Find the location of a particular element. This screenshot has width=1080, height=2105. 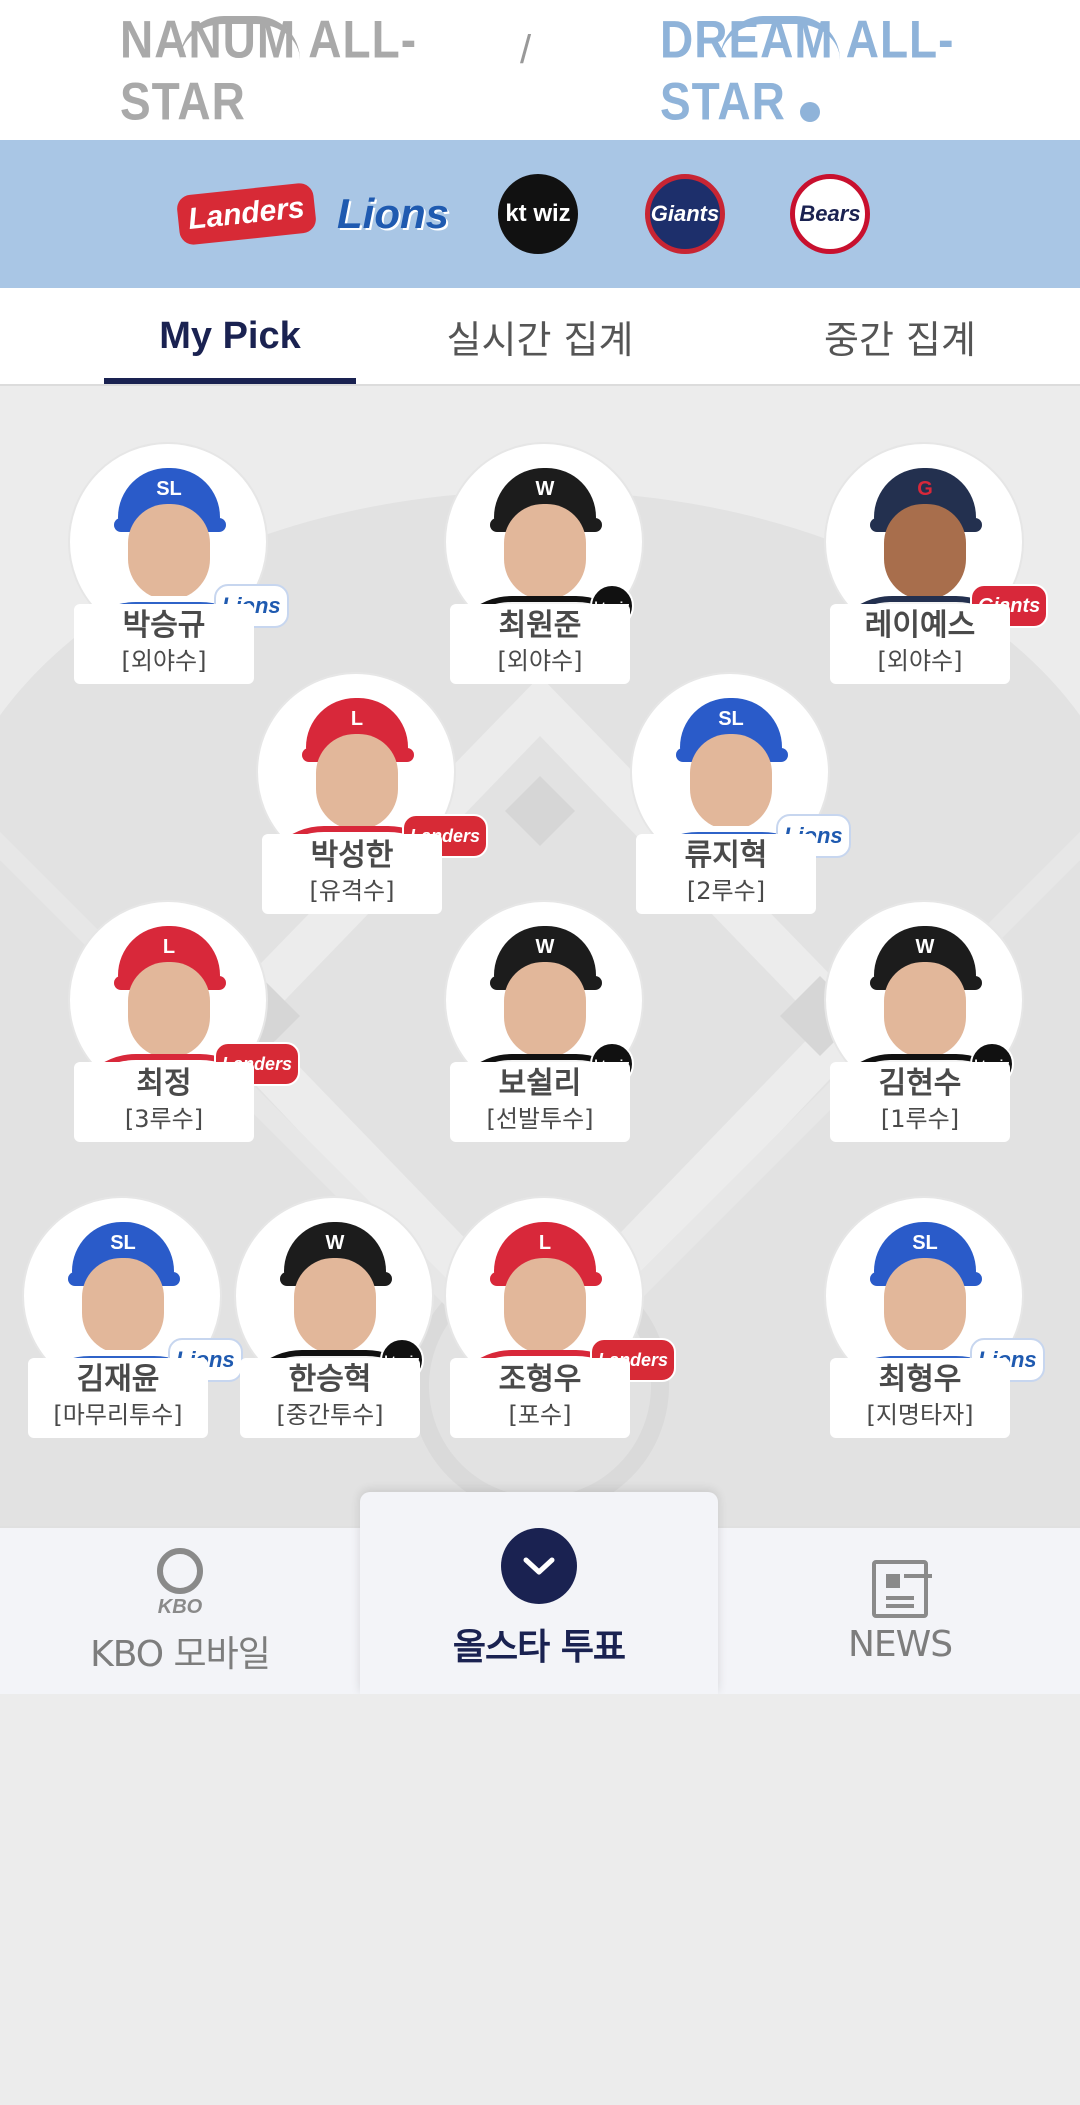

player-card: W kt wiz 최원준 [외야수] is located at coordinates (541, 579).